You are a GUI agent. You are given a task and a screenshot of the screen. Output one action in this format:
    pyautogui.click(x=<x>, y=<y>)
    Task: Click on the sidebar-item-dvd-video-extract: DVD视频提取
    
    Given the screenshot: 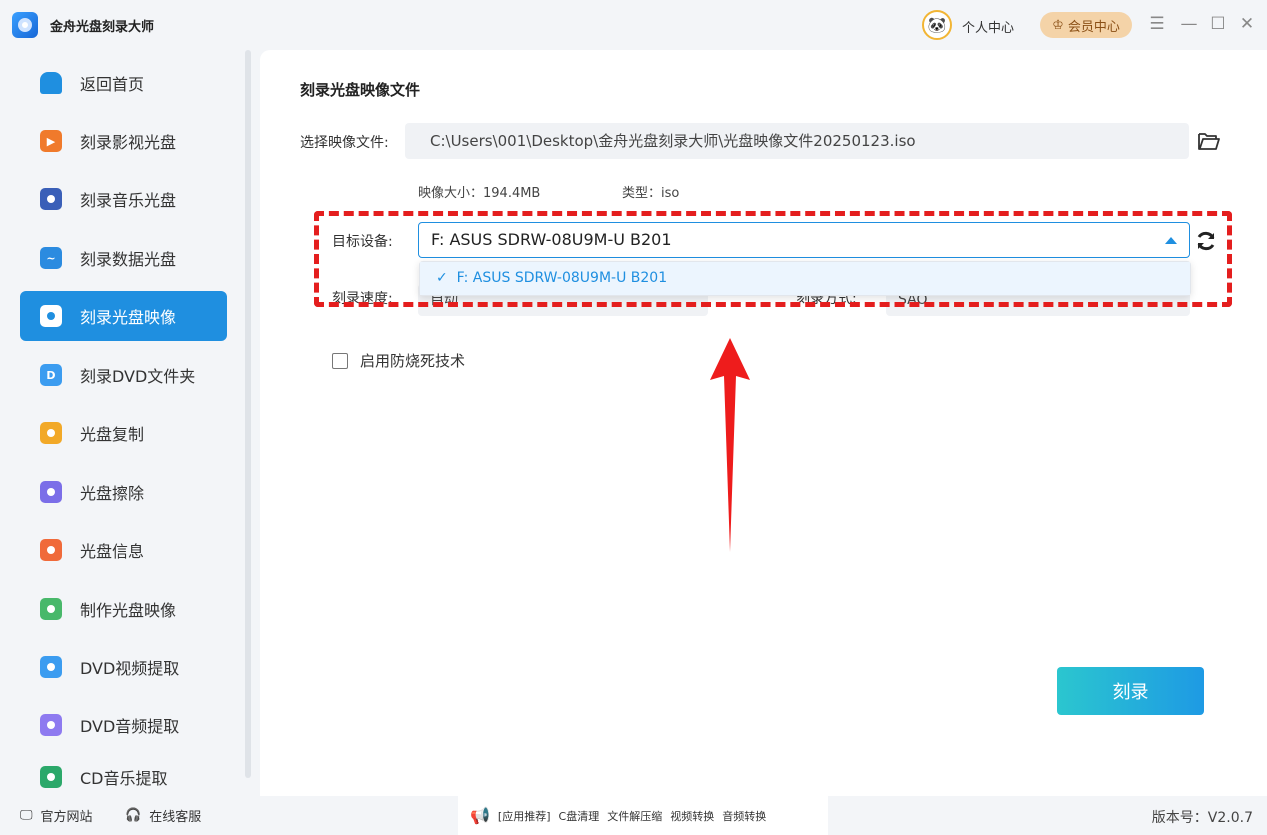 What is the action you would take?
    pyautogui.click(x=123, y=667)
    